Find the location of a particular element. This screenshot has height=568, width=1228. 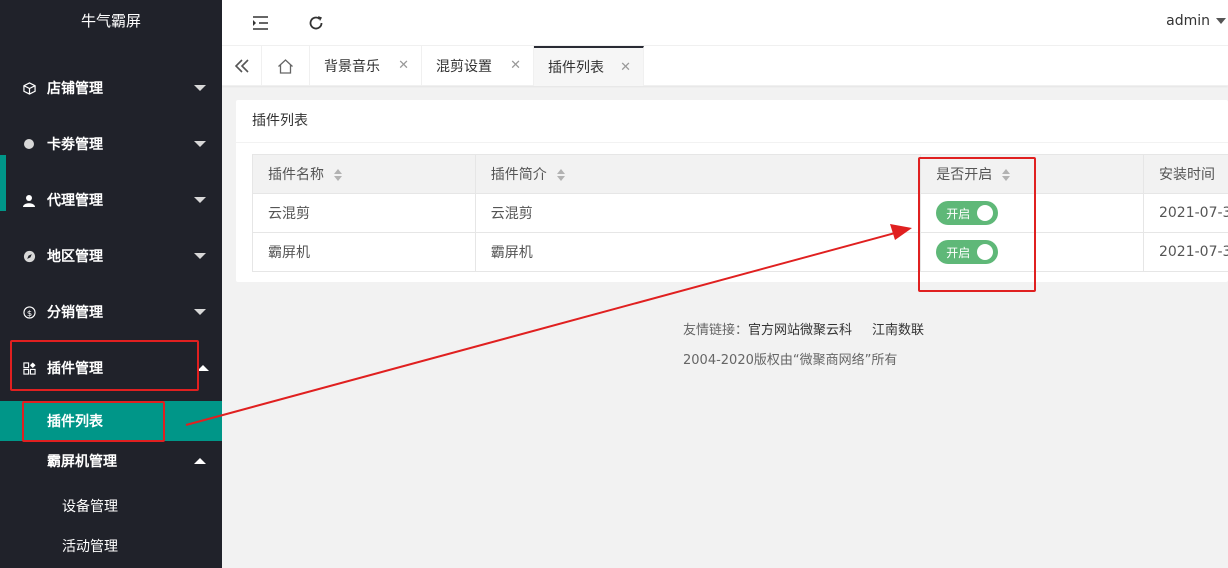

tab-plugin-list: 插件列表 ✕ is located at coordinates (589, 66).